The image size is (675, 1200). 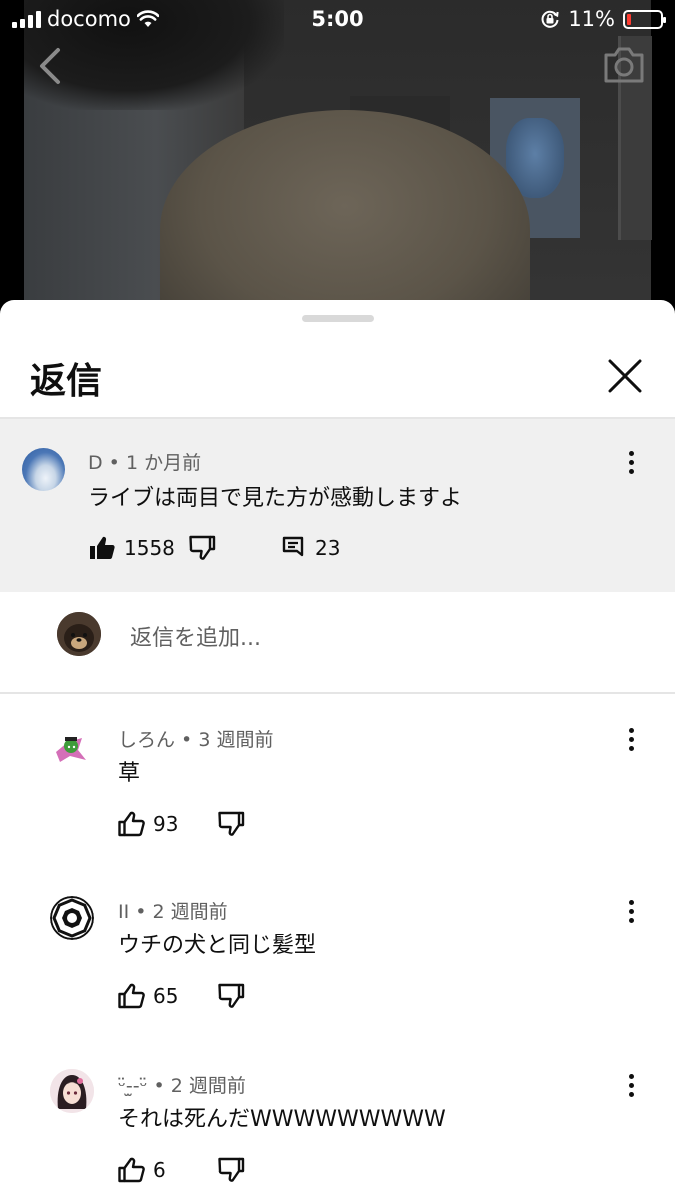 I want to click on reply-count: 23, so click(x=328, y=548).